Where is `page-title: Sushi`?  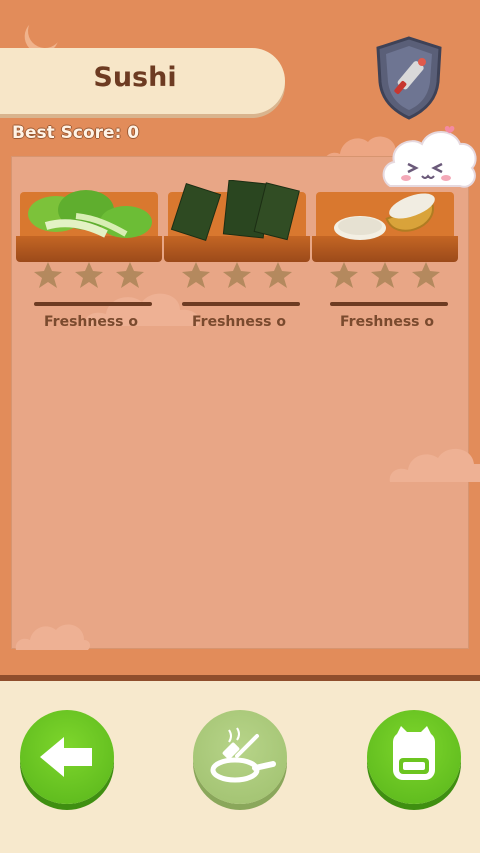 page-title: Sushi is located at coordinates (135, 77).